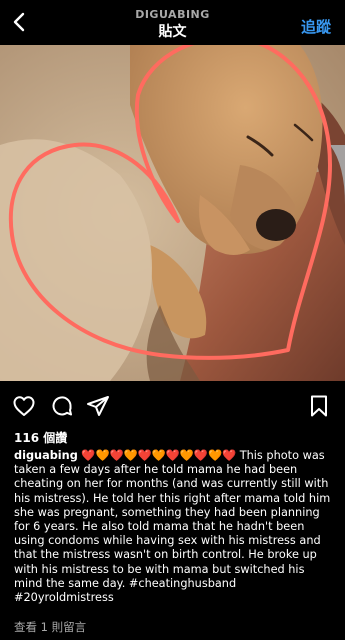  What do you see at coordinates (40, 437) in the screenshot?
I see `likes-count: 116 個讚` at bounding box center [40, 437].